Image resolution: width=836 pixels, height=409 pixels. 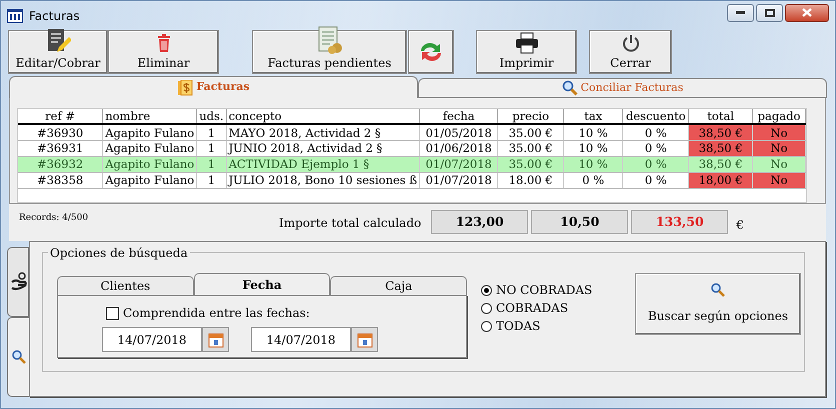 I want to click on column-header: concepto, so click(x=323, y=116).